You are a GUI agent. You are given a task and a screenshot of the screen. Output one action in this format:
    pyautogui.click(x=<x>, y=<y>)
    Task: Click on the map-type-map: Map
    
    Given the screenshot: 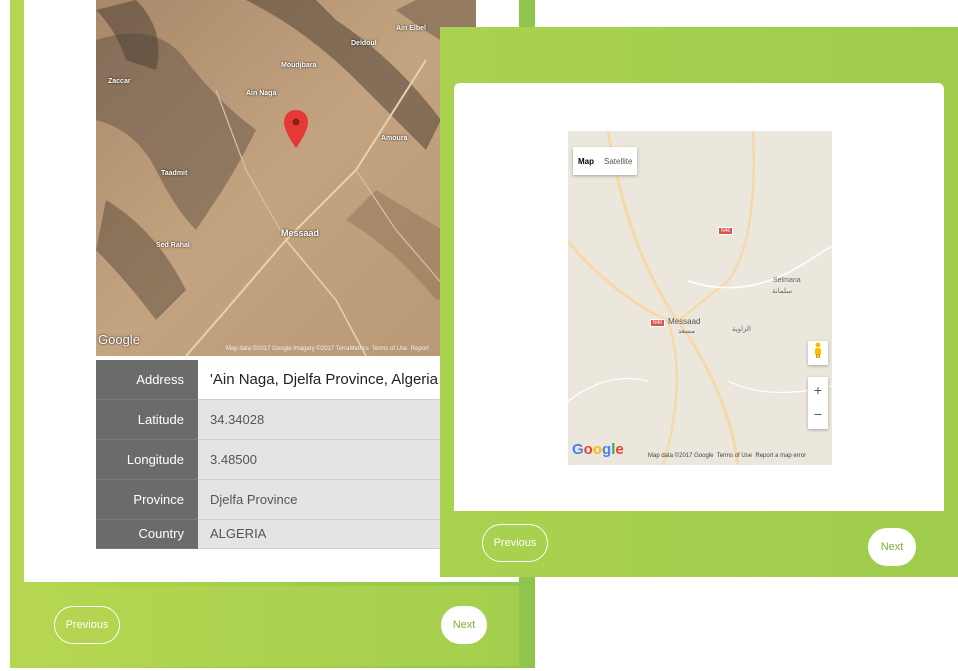 What is the action you would take?
    pyautogui.click(x=586, y=161)
    